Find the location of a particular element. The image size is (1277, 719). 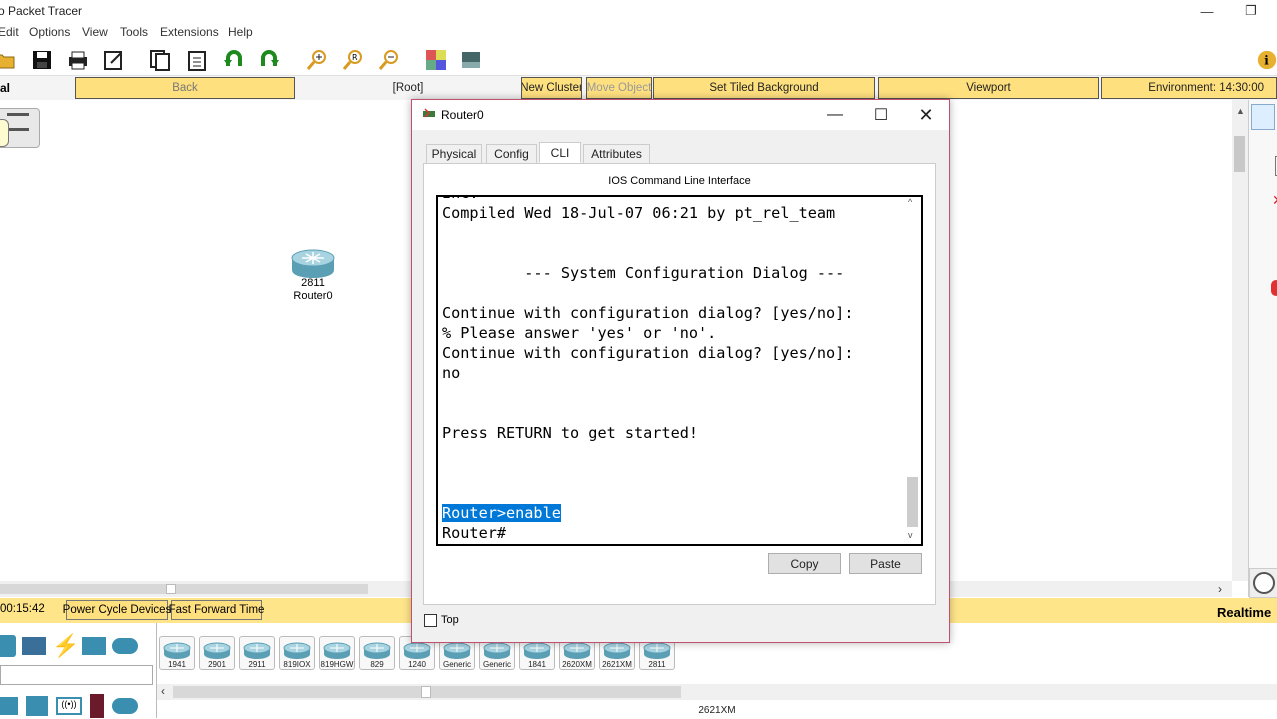

network-devices-icon is located at coordinates (8, 646).